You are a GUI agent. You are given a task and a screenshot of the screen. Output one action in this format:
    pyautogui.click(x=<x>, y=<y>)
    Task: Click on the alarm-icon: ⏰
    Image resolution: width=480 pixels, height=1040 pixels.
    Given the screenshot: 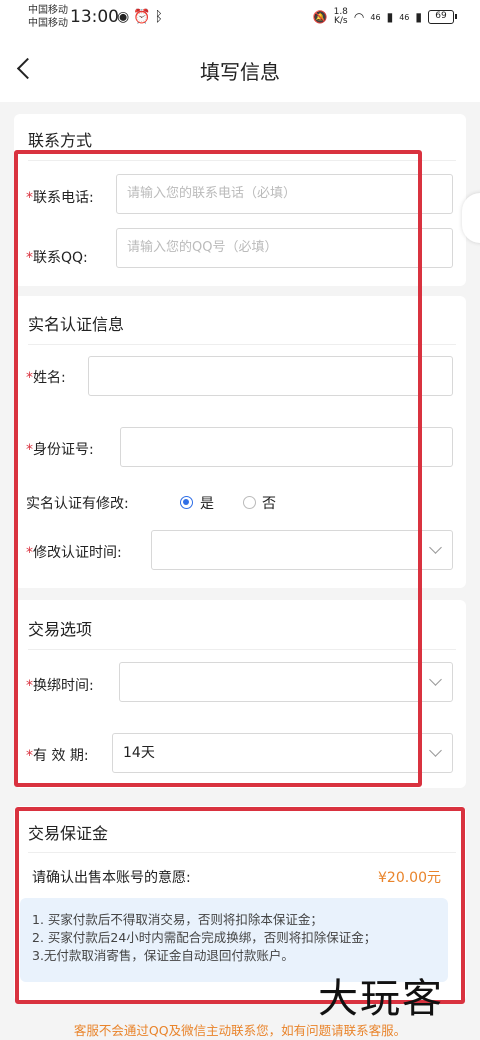 What is the action you would take?
    pyautogui.click(x=144, y=17)
    